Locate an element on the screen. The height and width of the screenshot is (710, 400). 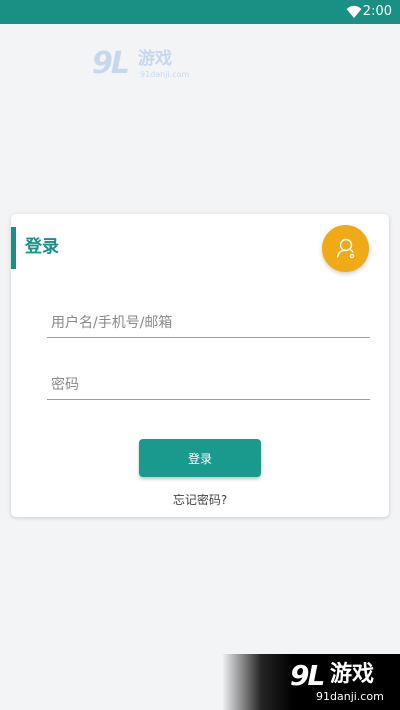
title-accent-bar is located at coordinates (13, 248).